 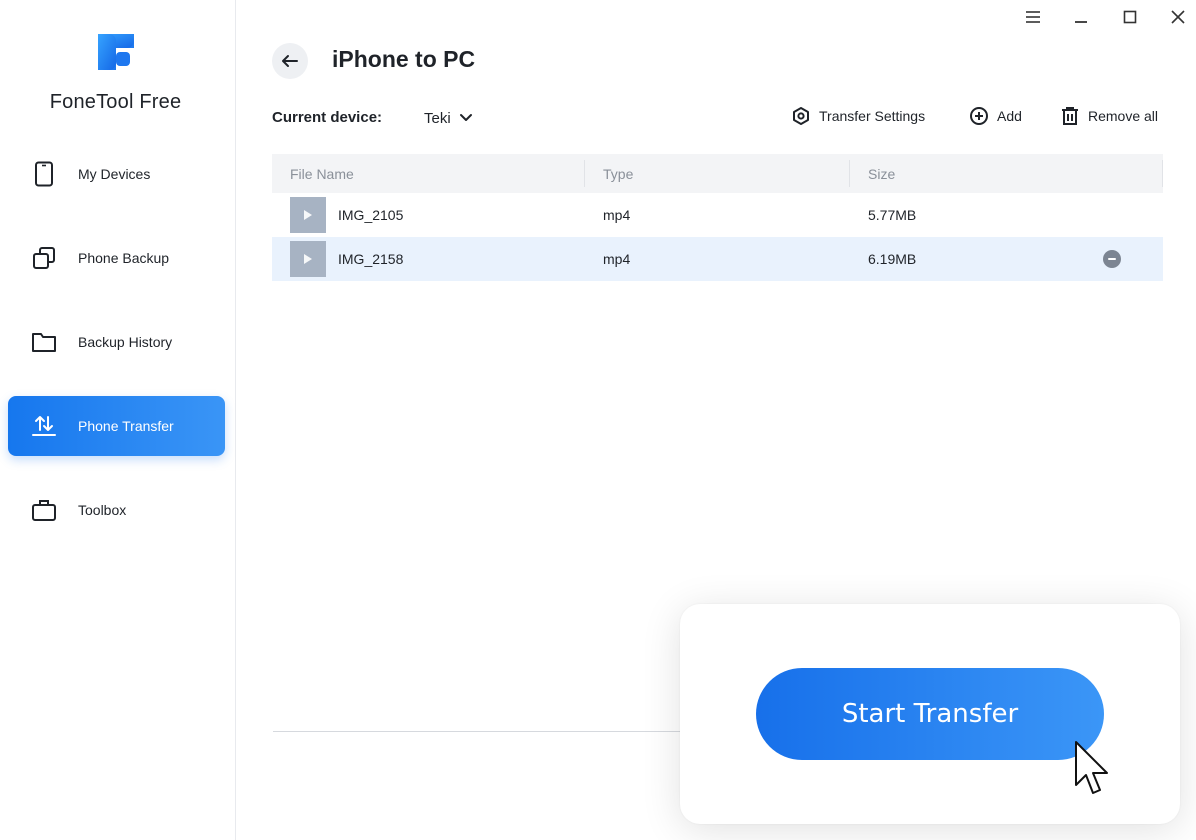 I want to click on app-name: FoneTool Free, so click(x=115, y=102).